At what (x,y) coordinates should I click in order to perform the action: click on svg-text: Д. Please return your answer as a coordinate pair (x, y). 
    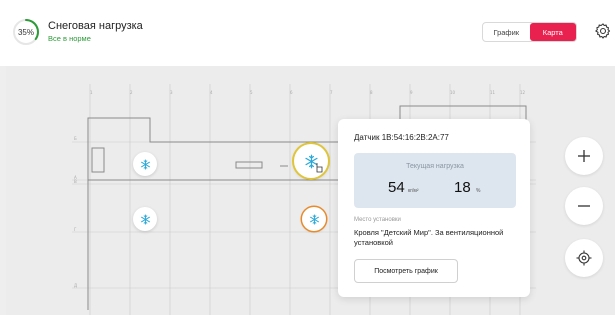
    Looking at the image, I should click on (75, 285).